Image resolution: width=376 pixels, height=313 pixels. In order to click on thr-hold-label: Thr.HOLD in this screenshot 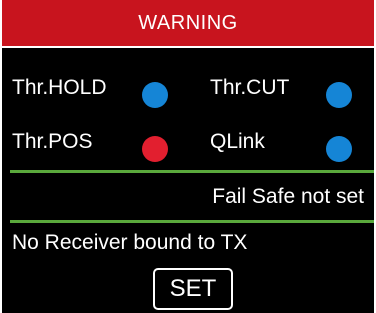, I will do `click(59, 87)`.